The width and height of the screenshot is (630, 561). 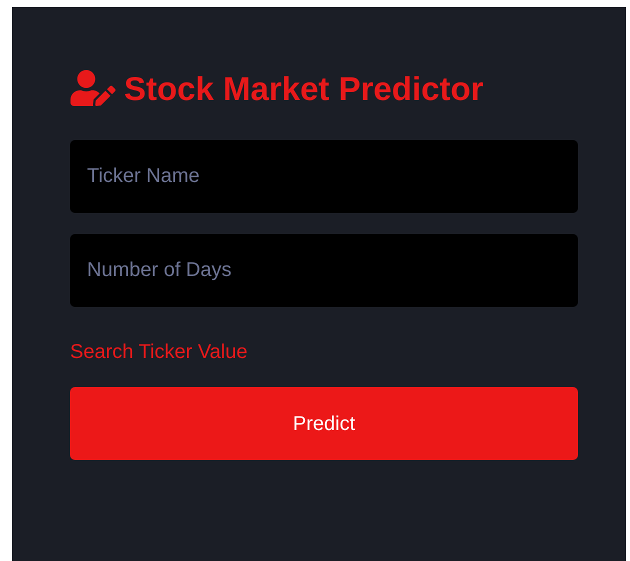 I want to click on search-link: Search Ticker Value, so click(x=159, y=352).